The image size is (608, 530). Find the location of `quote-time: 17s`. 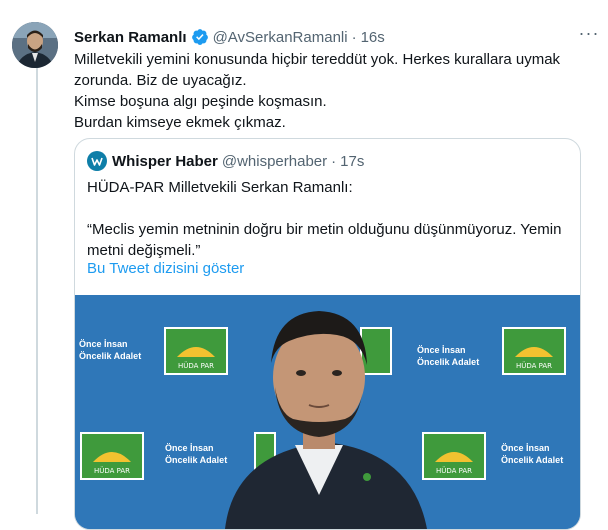

quote-time: 17s is located at coordinates (352, 161).